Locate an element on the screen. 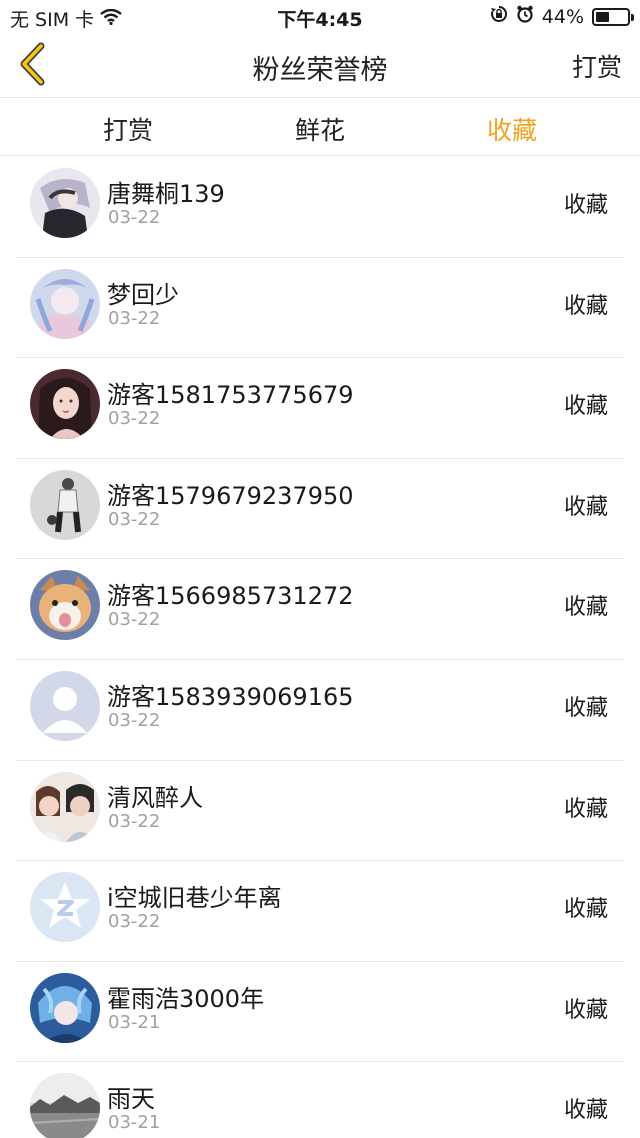  fan-name: 唐舞桐139 is located at coordinates (166, 194).